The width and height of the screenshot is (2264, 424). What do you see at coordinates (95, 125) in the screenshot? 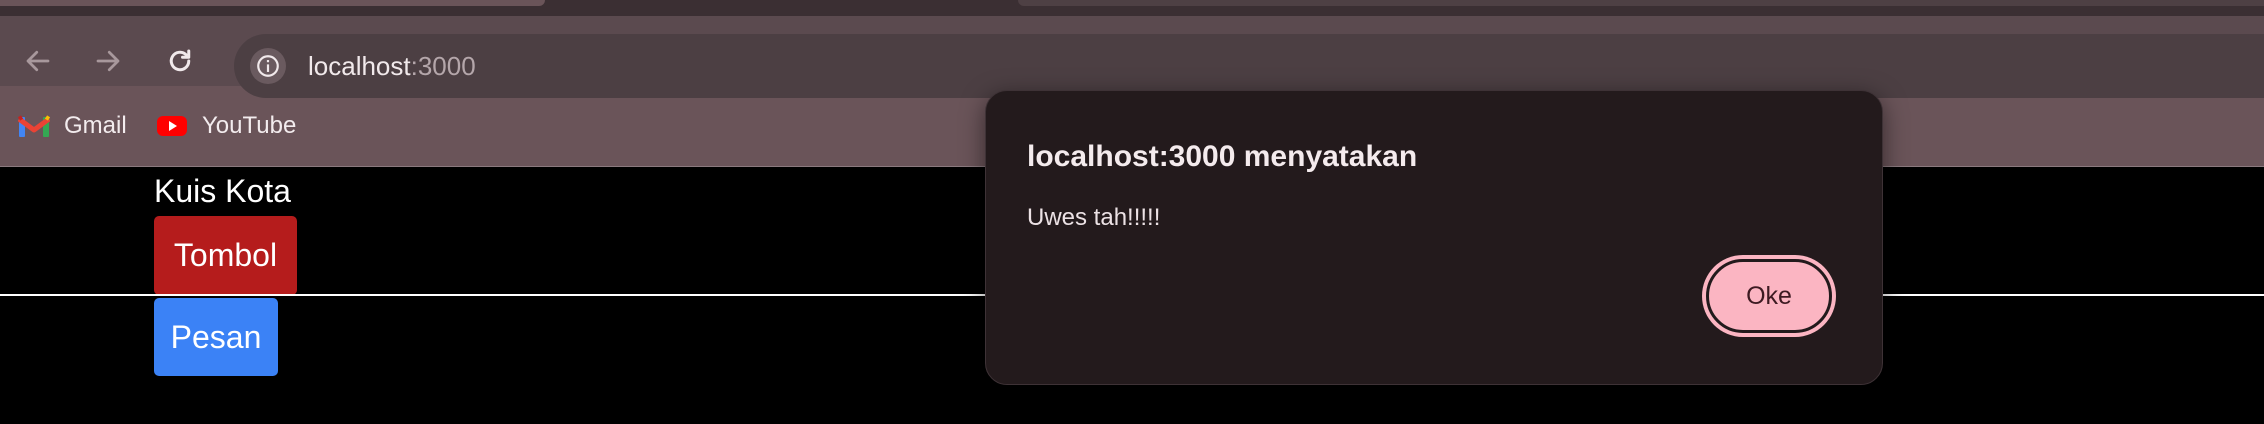
I see `bookmark-label: Gmail` at bounding box center [95, 125].